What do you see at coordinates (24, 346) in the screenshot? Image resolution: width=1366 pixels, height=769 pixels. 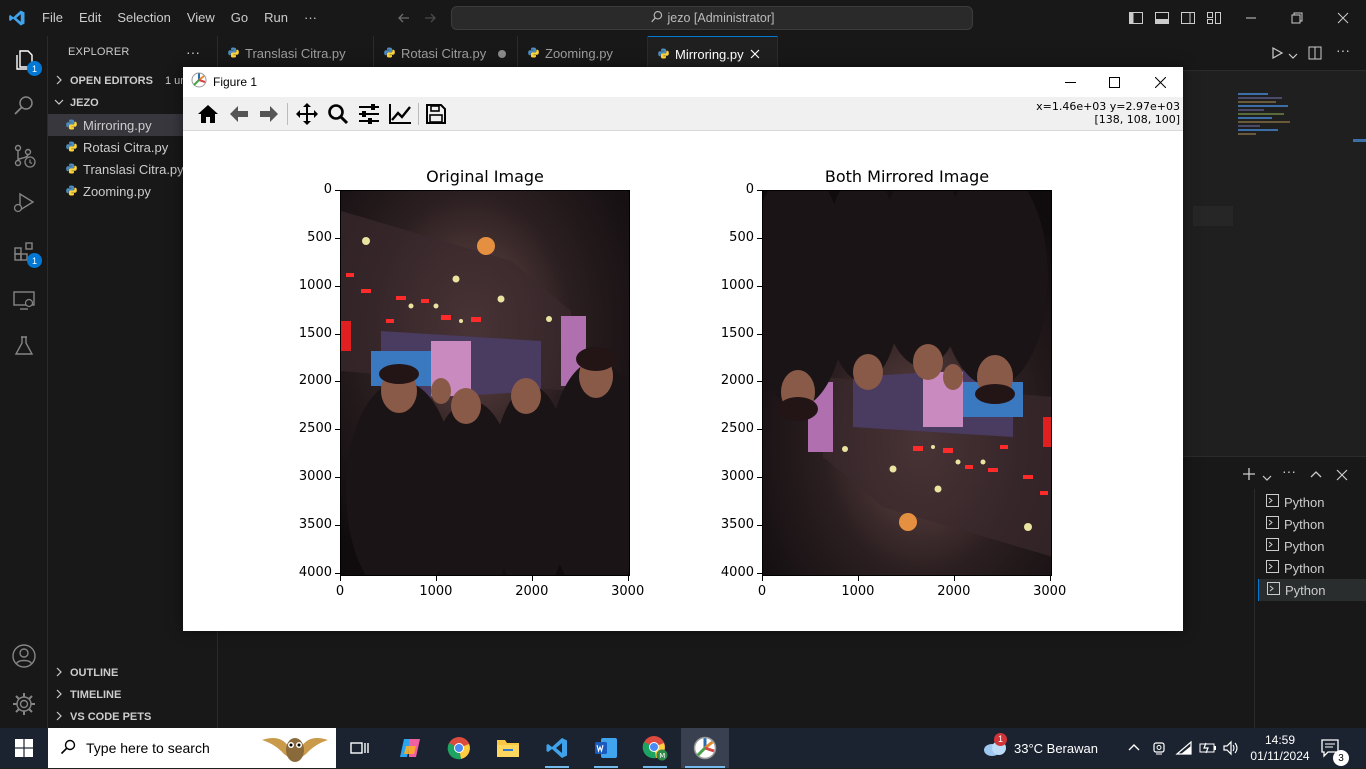 I see `testing-flask-icon` at bounding box center [24, 346].